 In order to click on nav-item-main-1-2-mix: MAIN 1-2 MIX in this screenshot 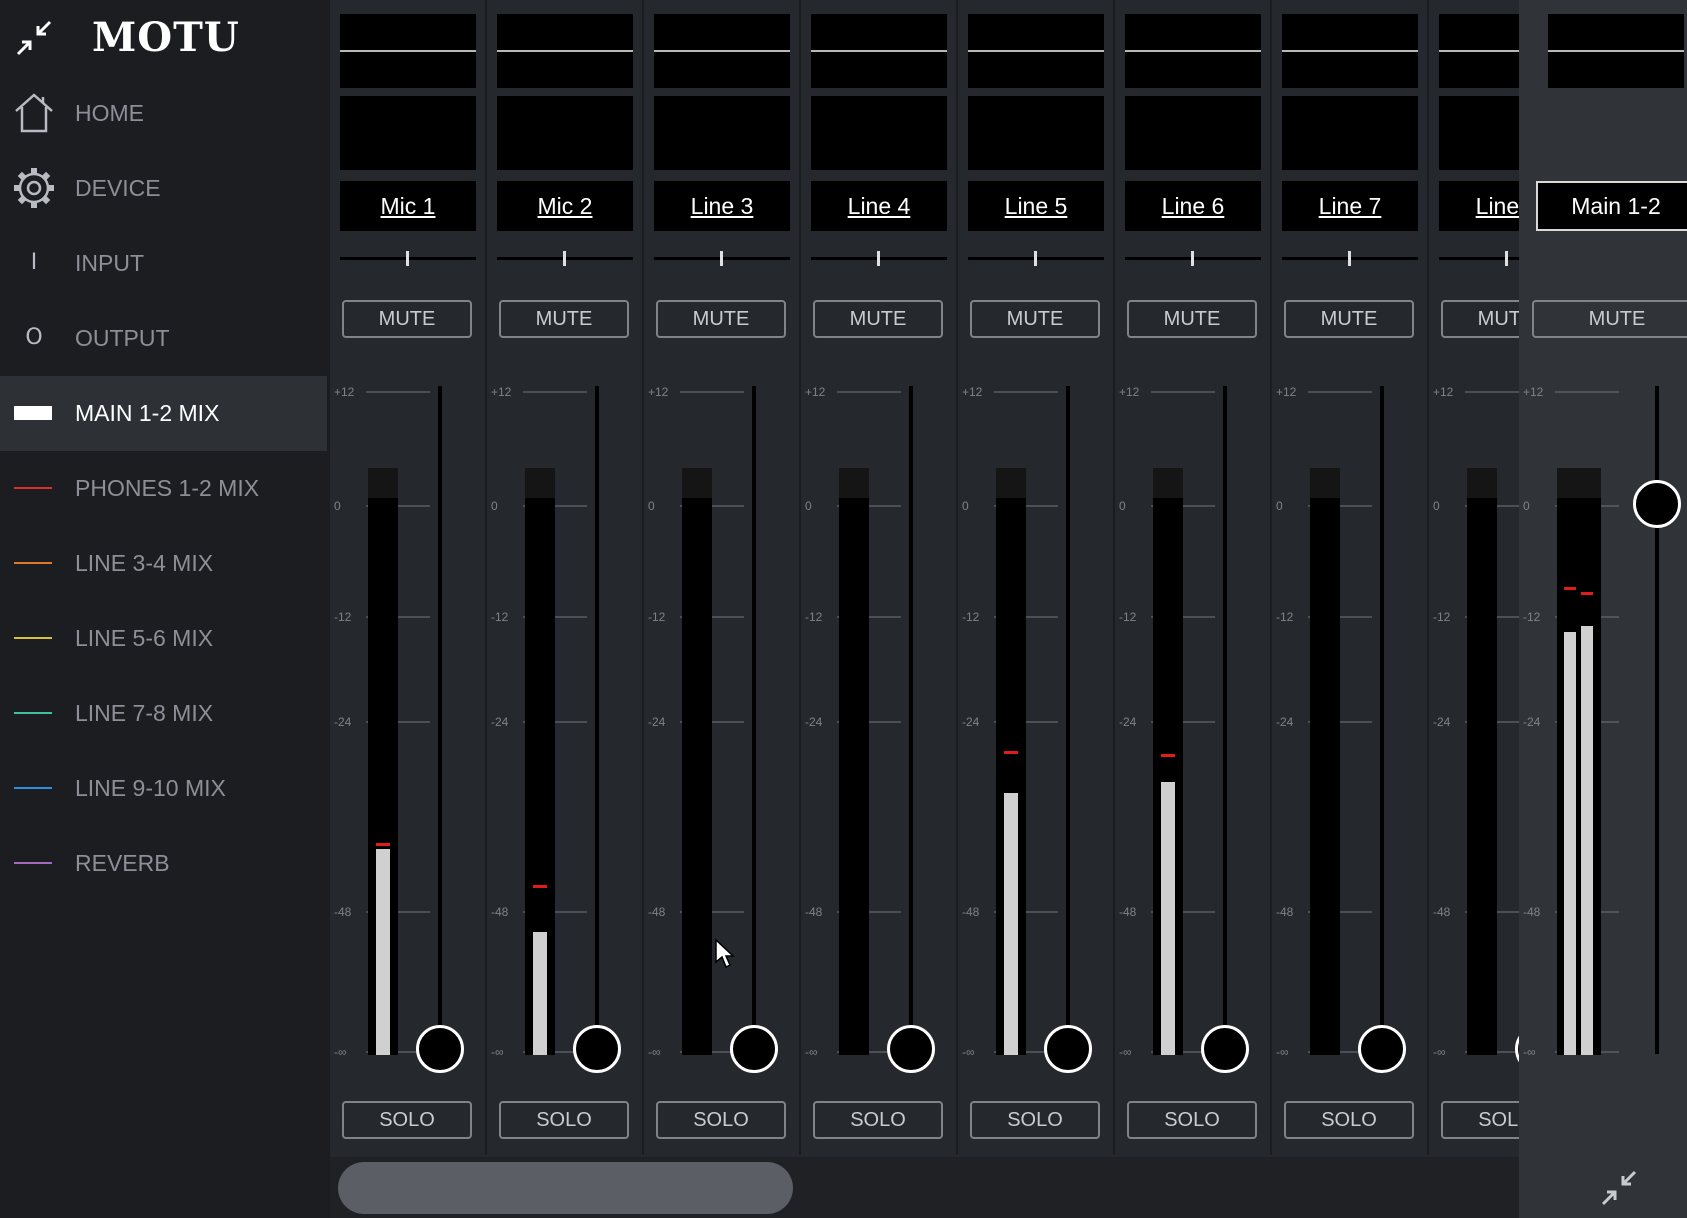, I will do `click(163, 413)`.